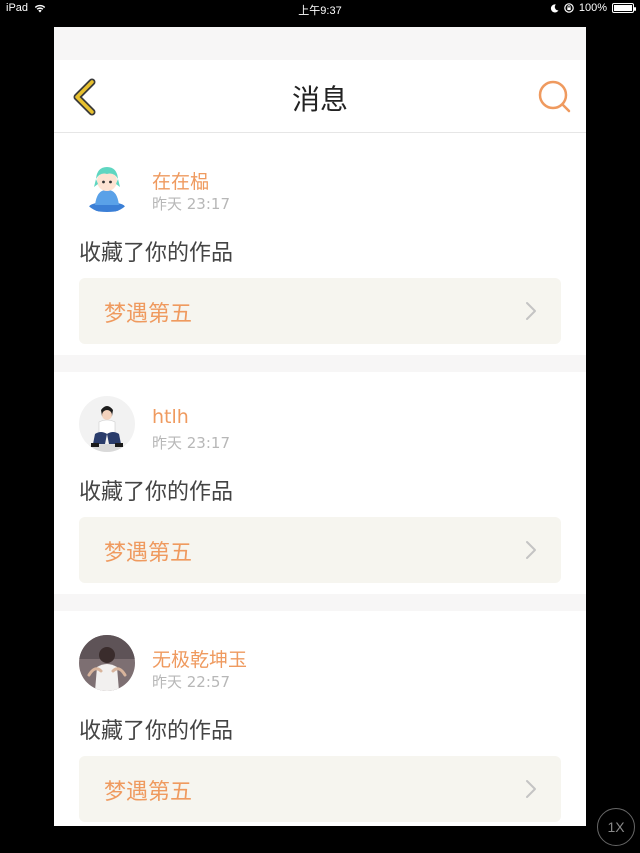  What do you see at coordinates (569, 8) in the screenshot?
I see `rotation-lock-icon` at bounding box center [569, 8].